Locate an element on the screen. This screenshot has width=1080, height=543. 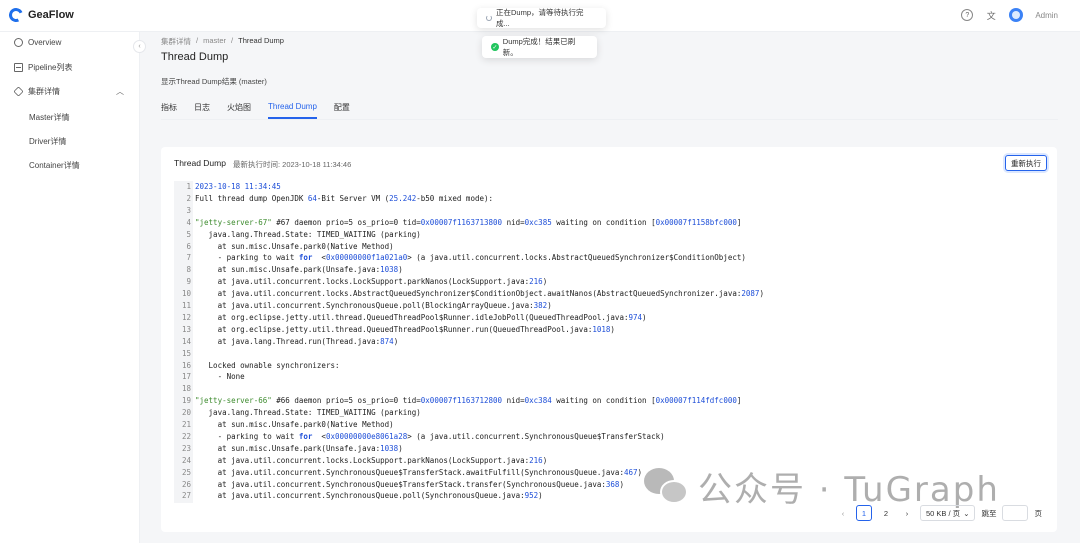
loading-icon is located at coordinates (489, 18).